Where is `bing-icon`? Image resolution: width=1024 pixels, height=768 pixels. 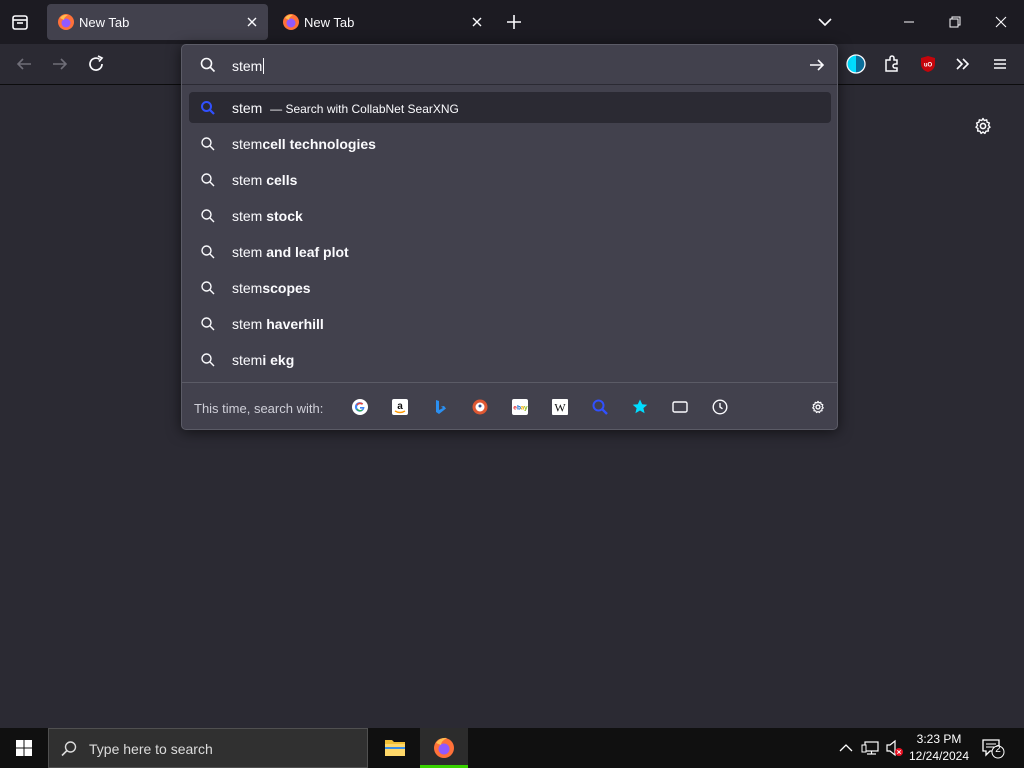 bing-icon is located at coordinates (441, 407).